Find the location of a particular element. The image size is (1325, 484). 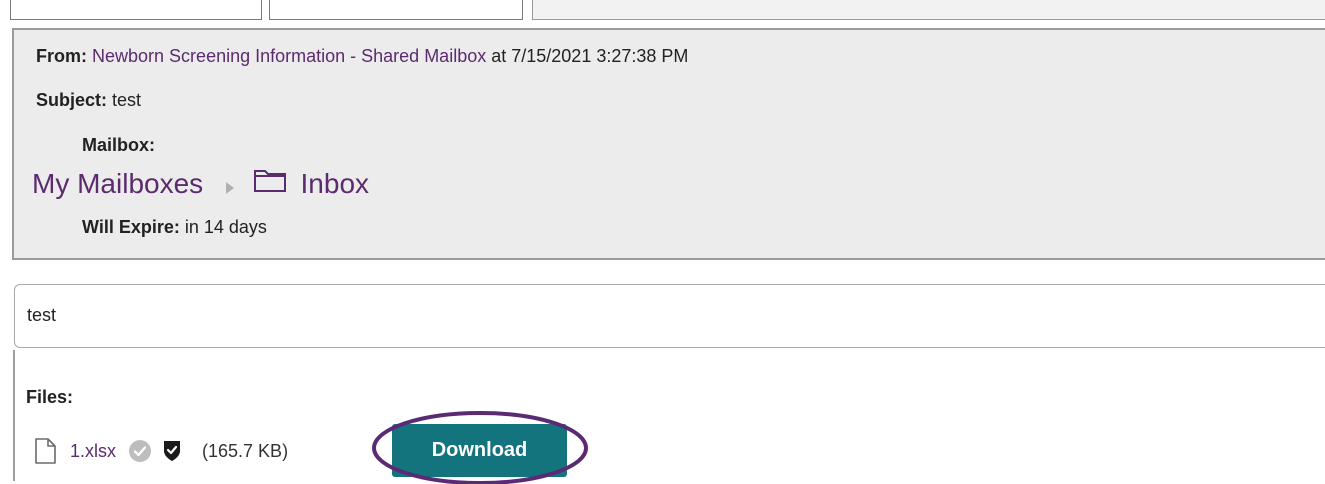

message-body-box: test is located at coordinates (669, 316).